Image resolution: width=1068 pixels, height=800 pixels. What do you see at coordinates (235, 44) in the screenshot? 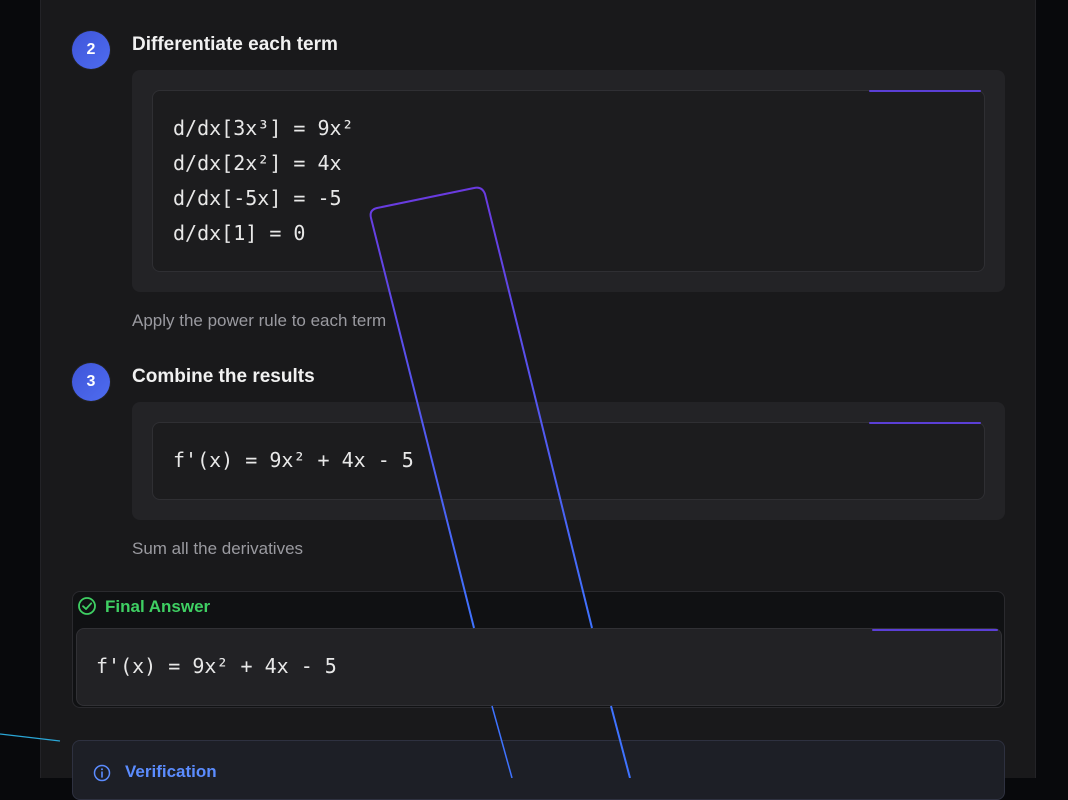
I see `step-2-title: Differentiate each term` at bounding box center [235, 44].